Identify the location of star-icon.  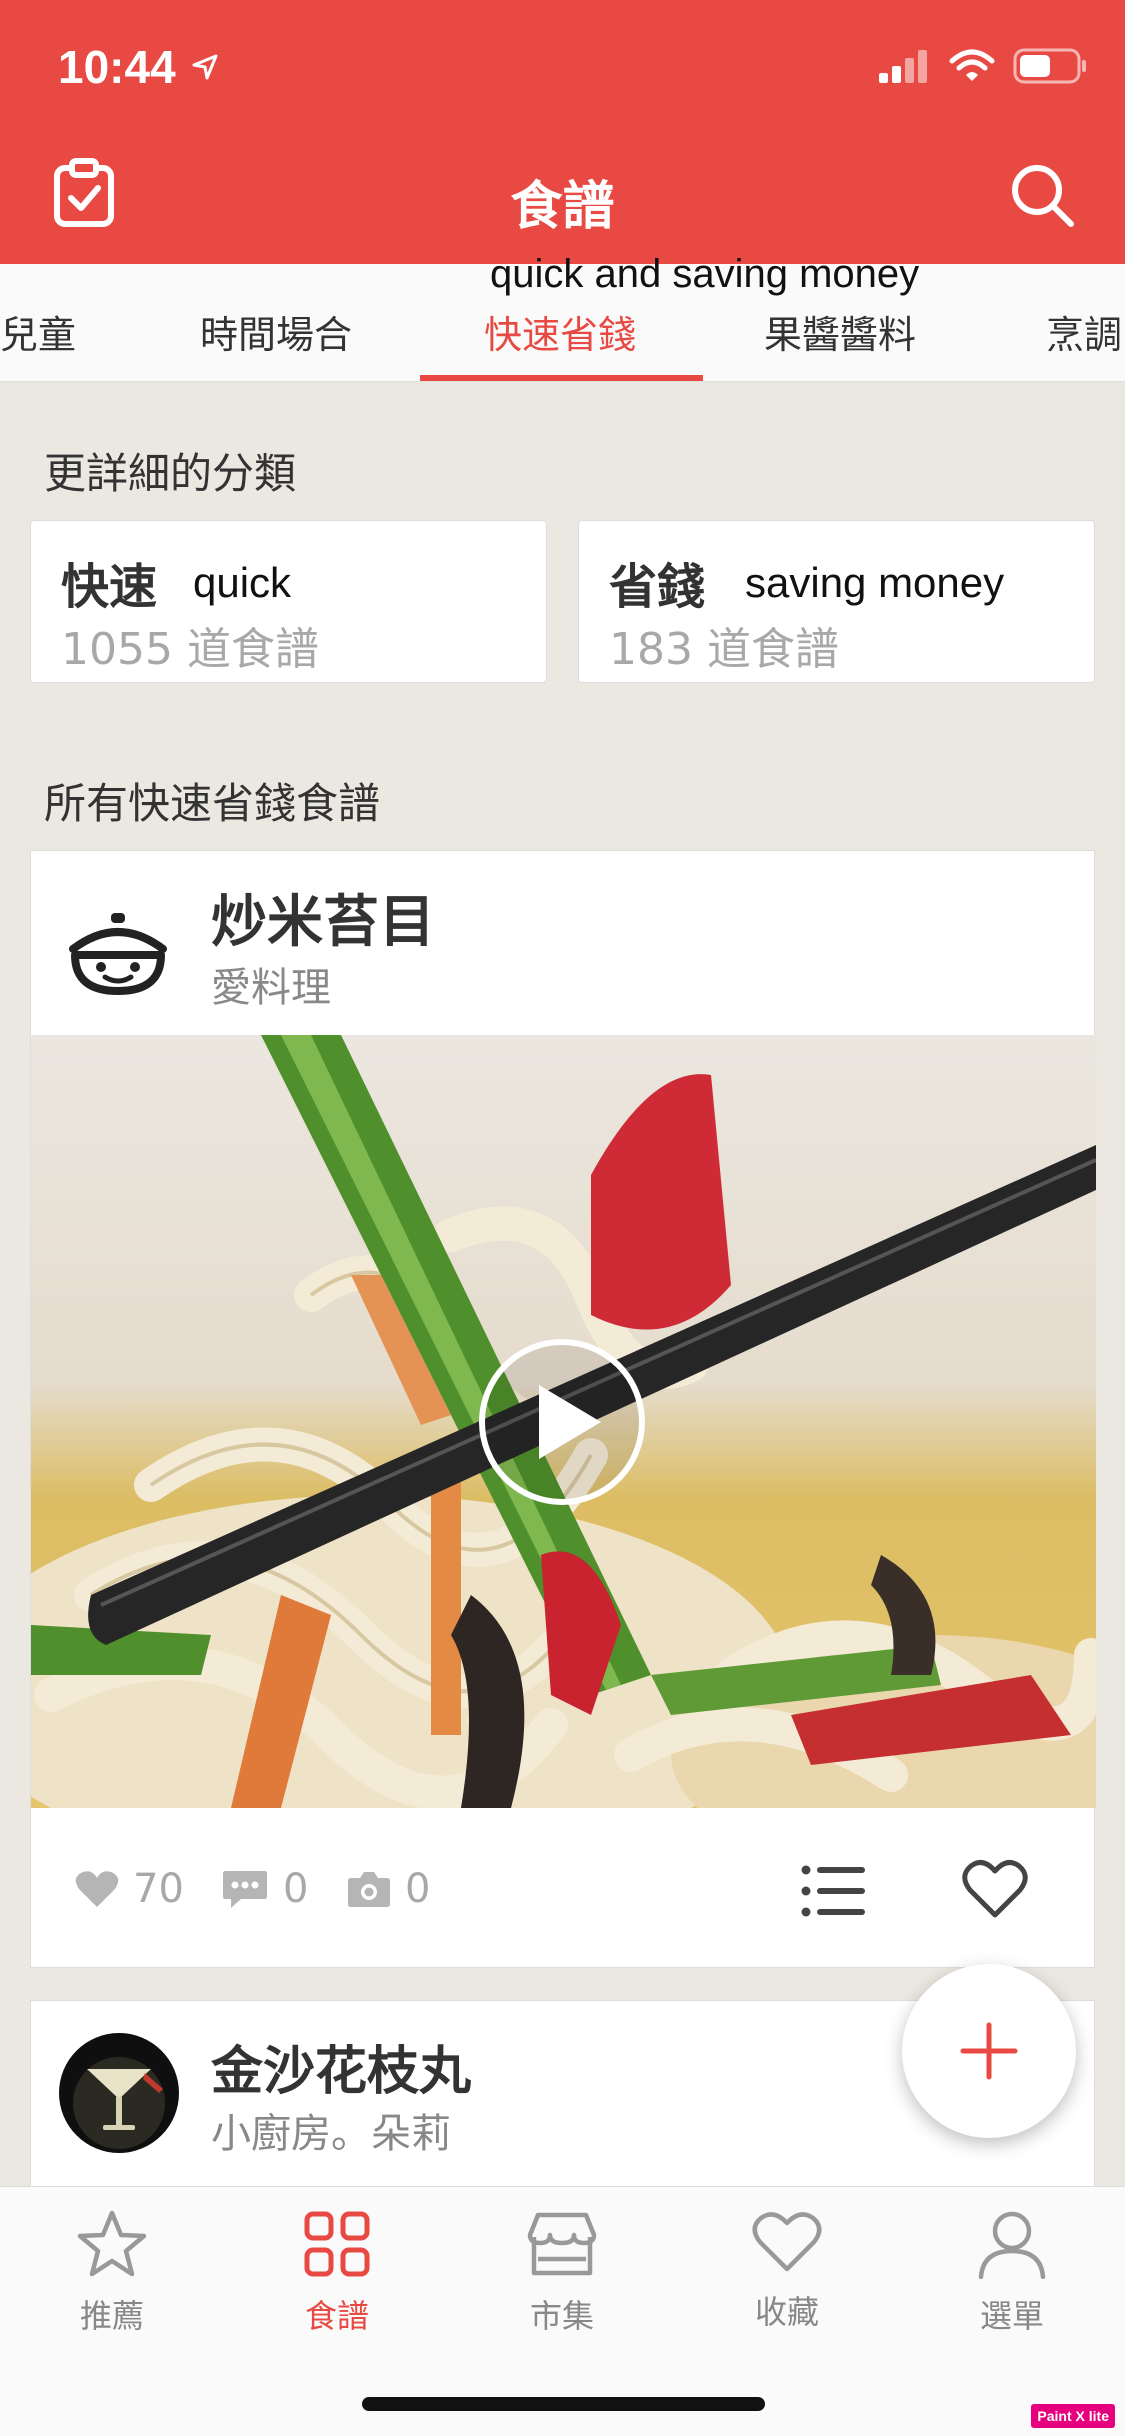
(112, 2243).